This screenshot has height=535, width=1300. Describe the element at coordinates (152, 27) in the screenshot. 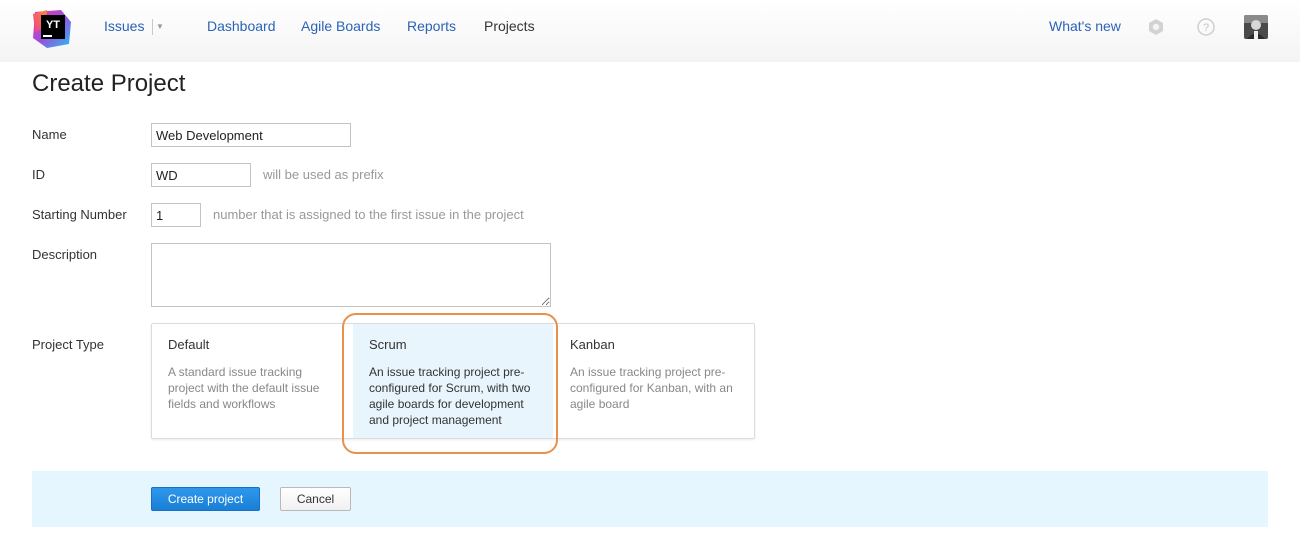

I see `nav-issues-separator` at that location.